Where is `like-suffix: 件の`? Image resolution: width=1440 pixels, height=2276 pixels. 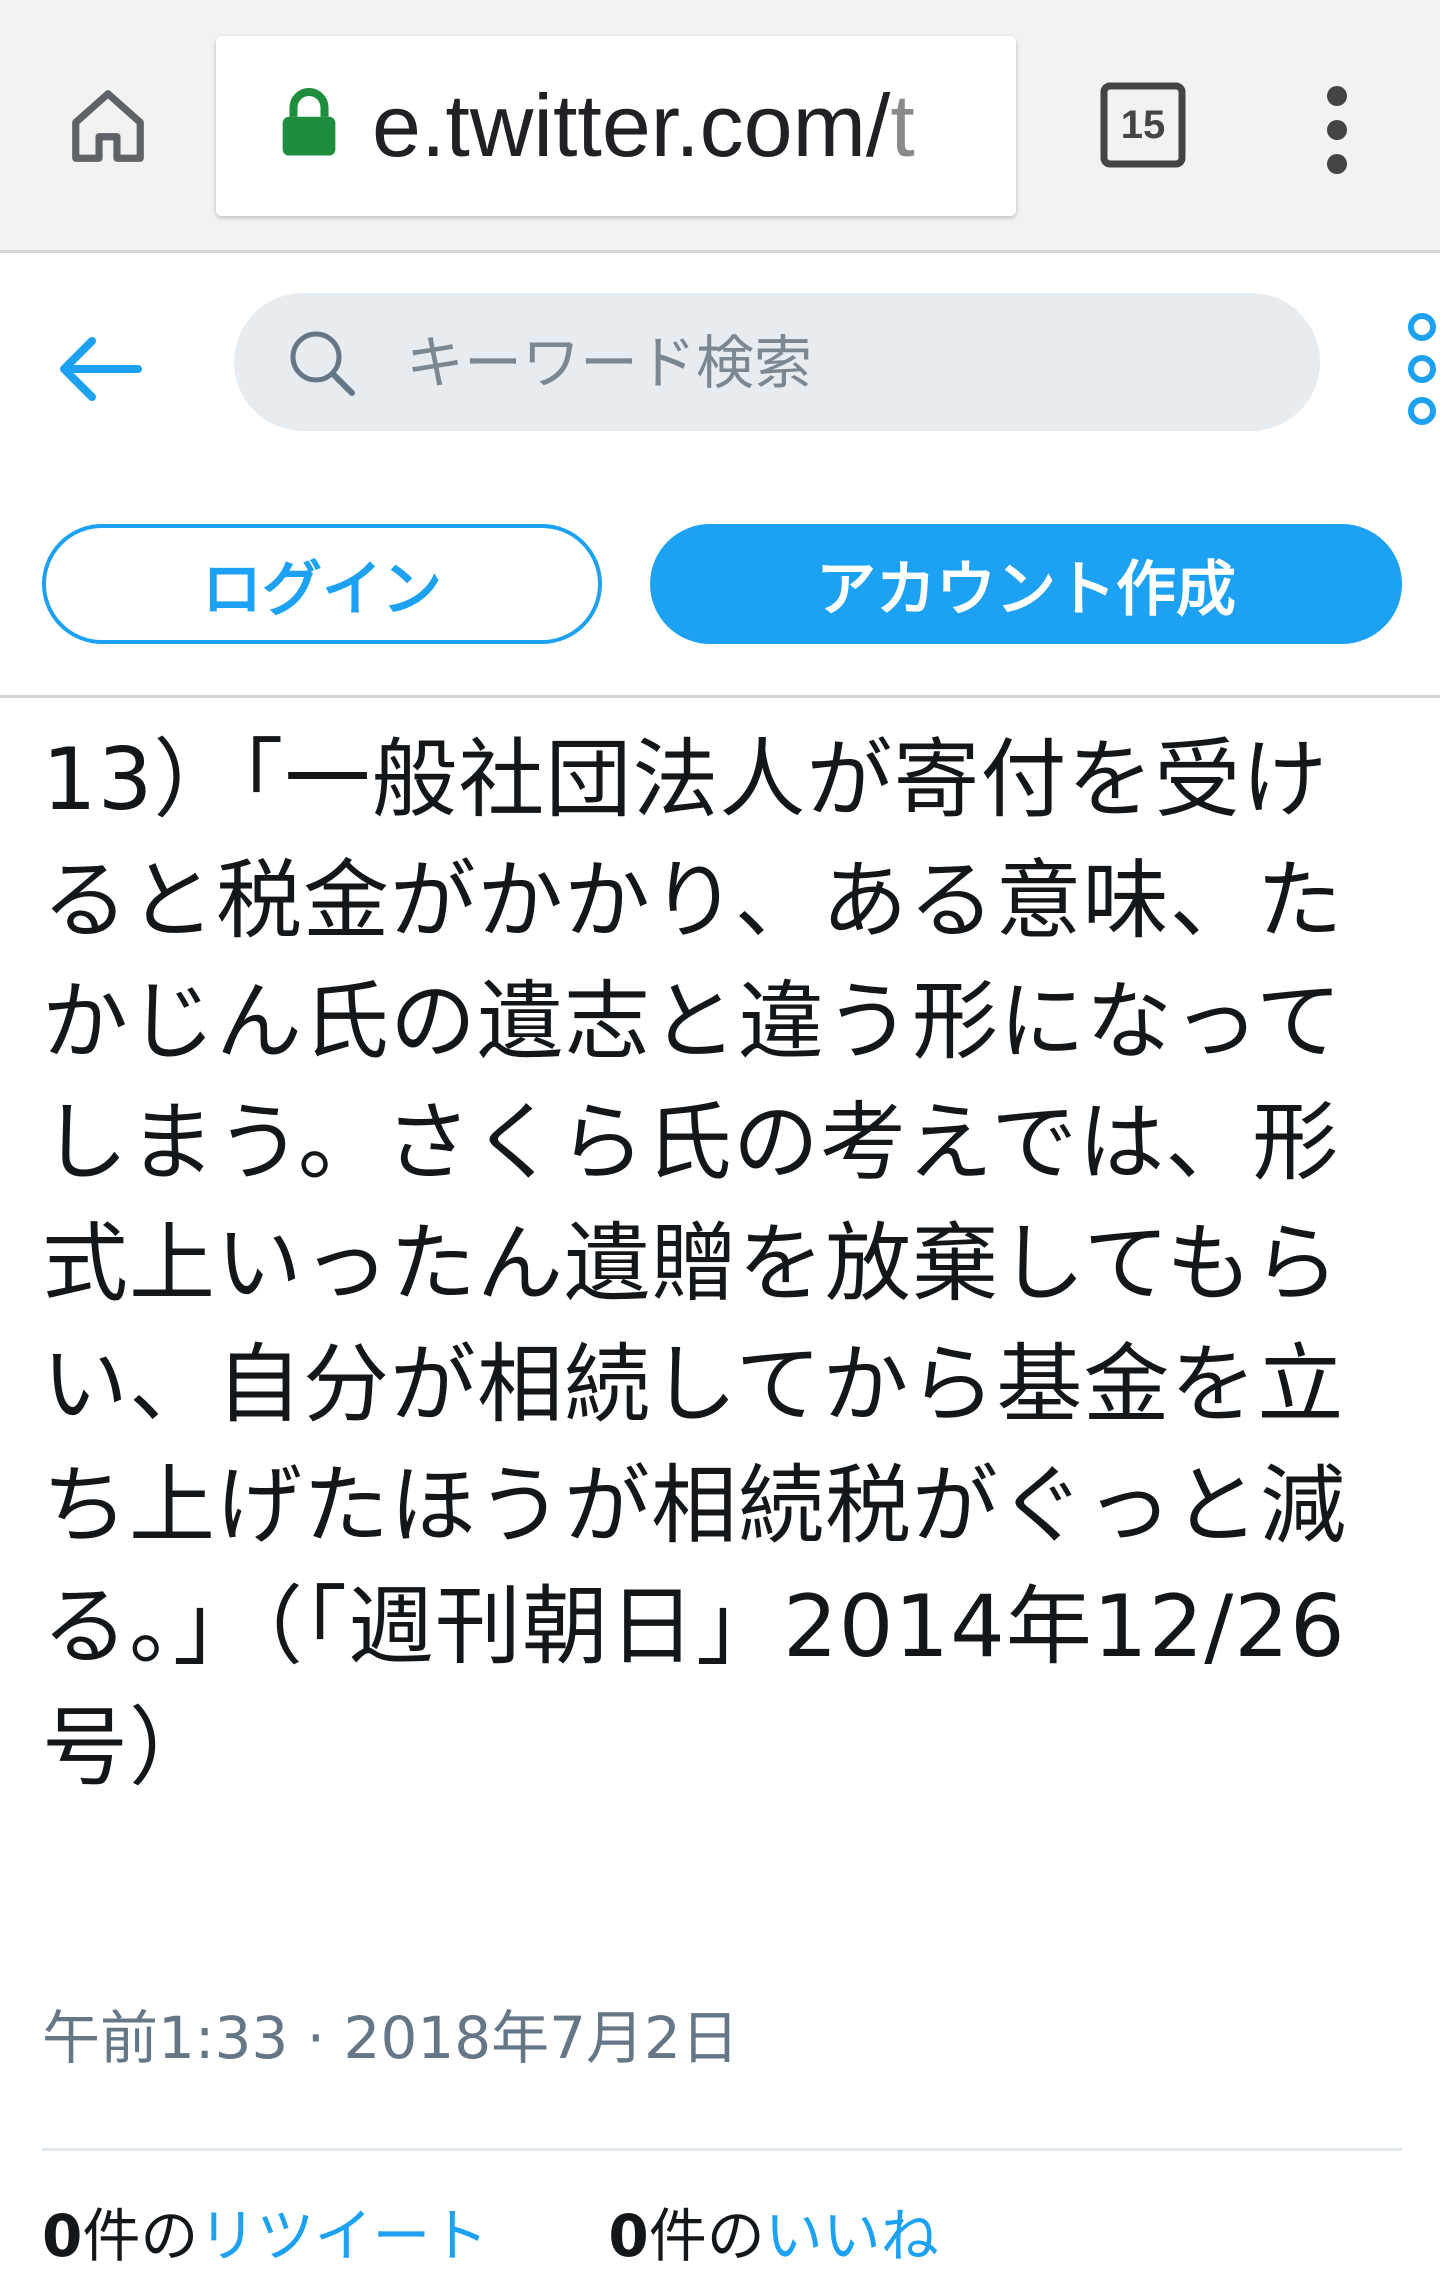
like-suffix: 件の is located at coordinates (706, 2236).